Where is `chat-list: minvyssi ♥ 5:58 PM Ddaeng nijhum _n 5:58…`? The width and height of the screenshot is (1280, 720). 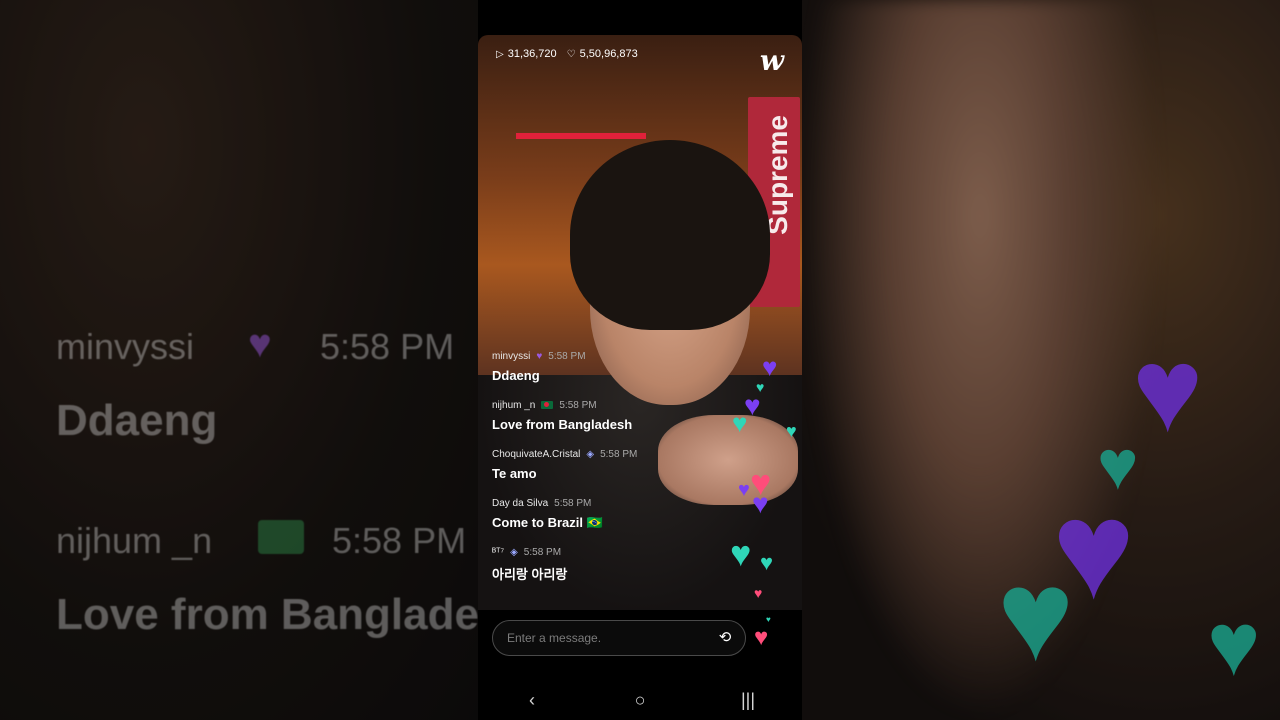 chat-list: minvyssi ♥ 5:58 PM Ddaeng nijhum _n 5:58… is located at coordinates (617, 470).